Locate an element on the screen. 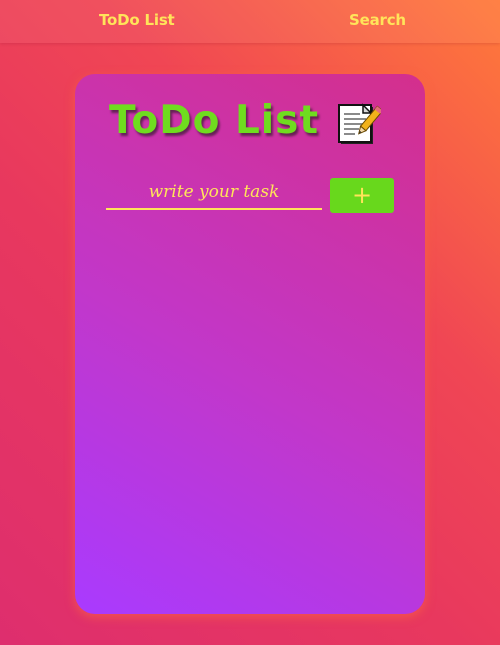 This screenshot has width=500, height=645. notepad-pencil-icon is located at coordinates (359, 123).